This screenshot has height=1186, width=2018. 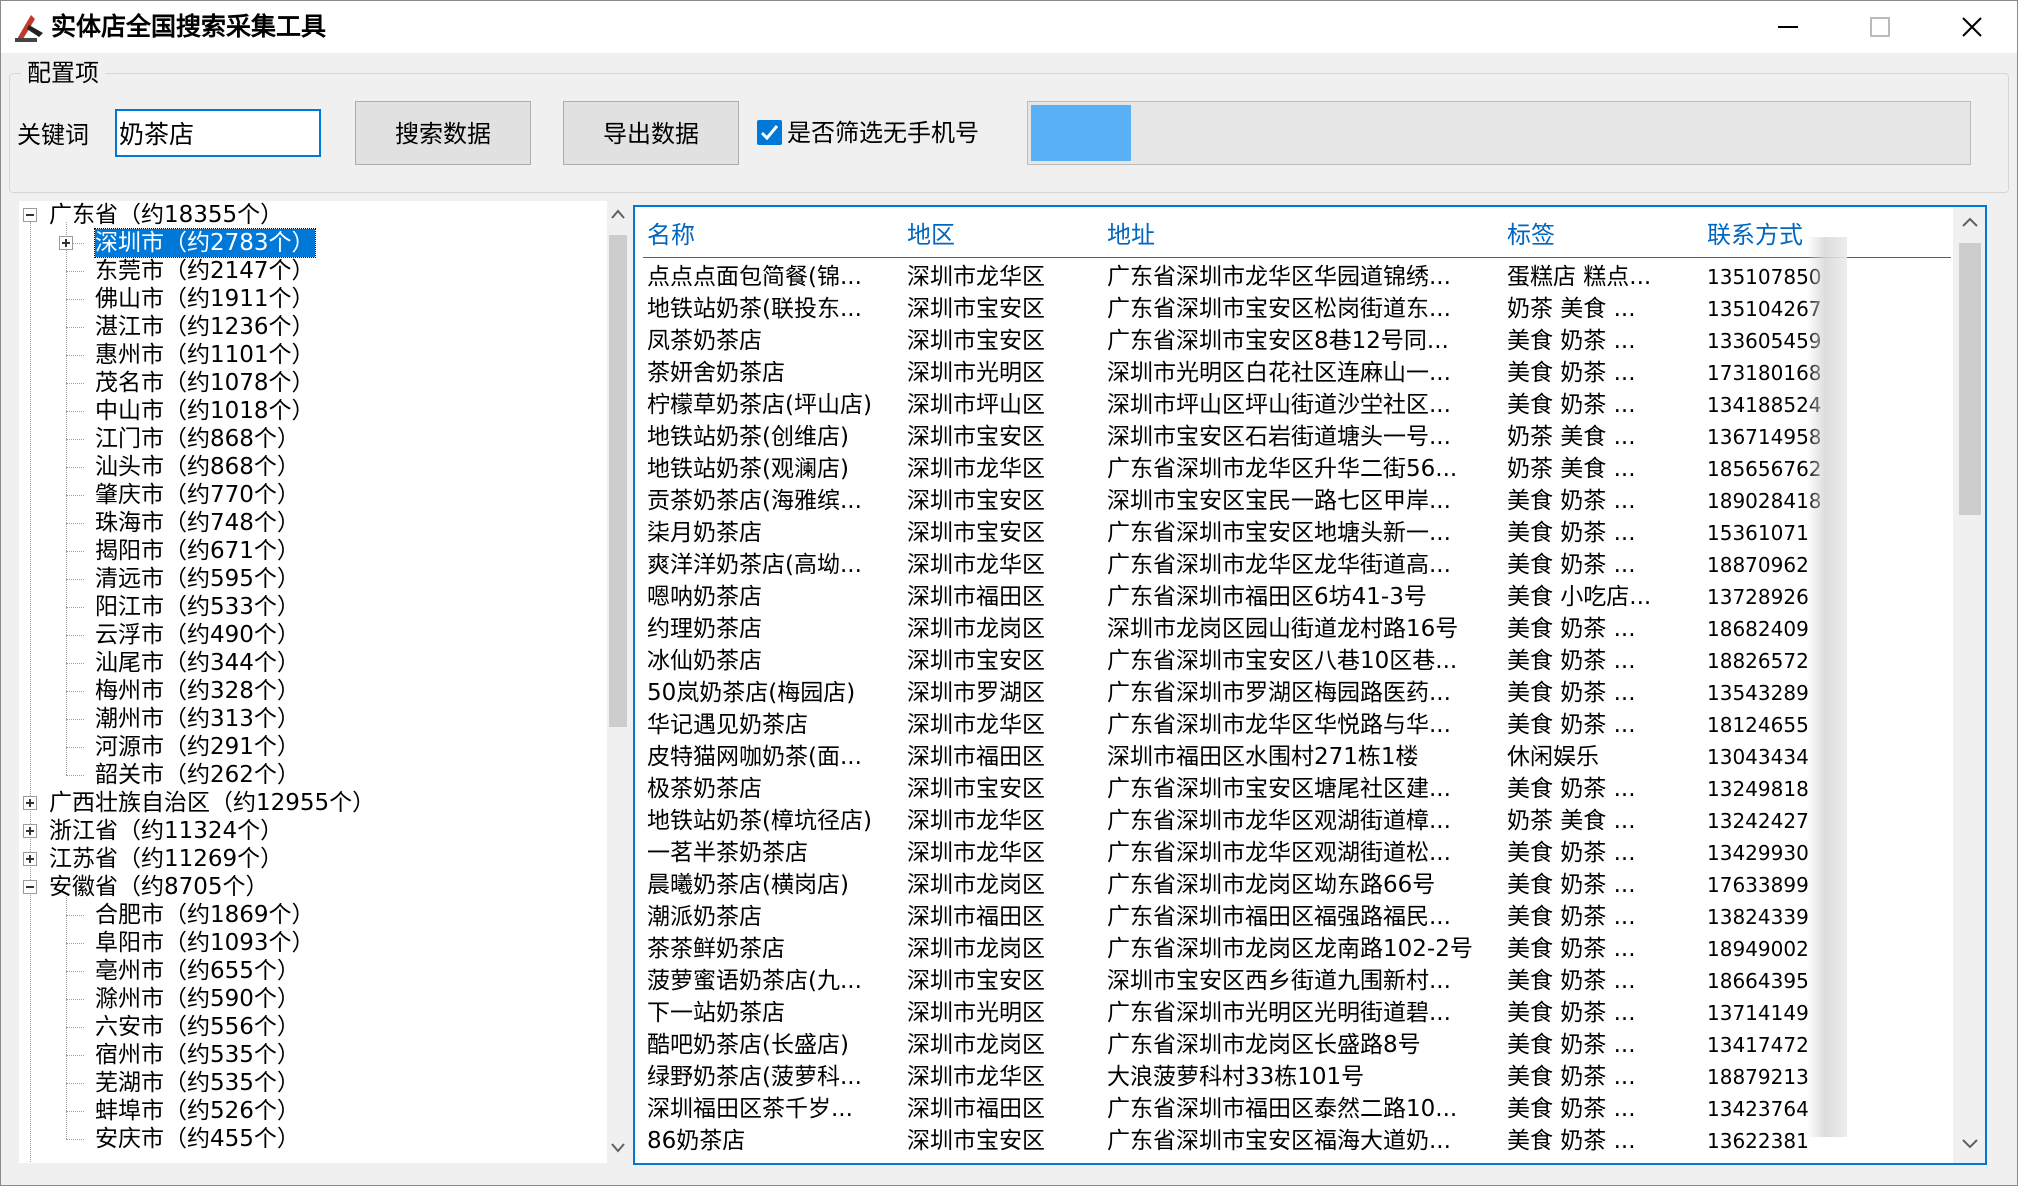 What do you see at coordinates (751, 693) in the screenshot?
I see `cell-name: 50岚奶茶店(梅园店)` at bounding box center [751, 693].